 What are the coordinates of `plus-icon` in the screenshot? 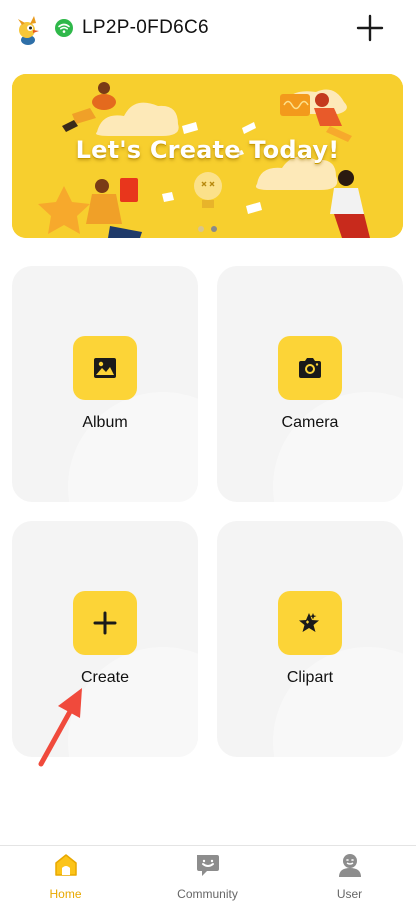 It's located at (105, 623).